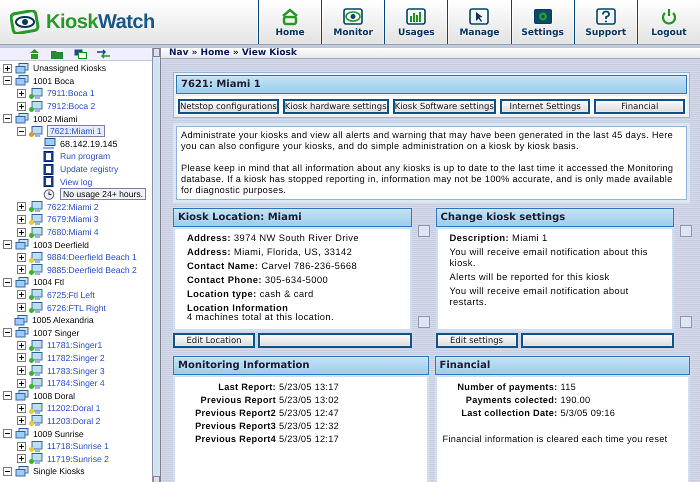 This screenshot has width=700, height=482. Describe the element at coordinates (353, 16) in the screenshot. I see `eye-icon` at that location.